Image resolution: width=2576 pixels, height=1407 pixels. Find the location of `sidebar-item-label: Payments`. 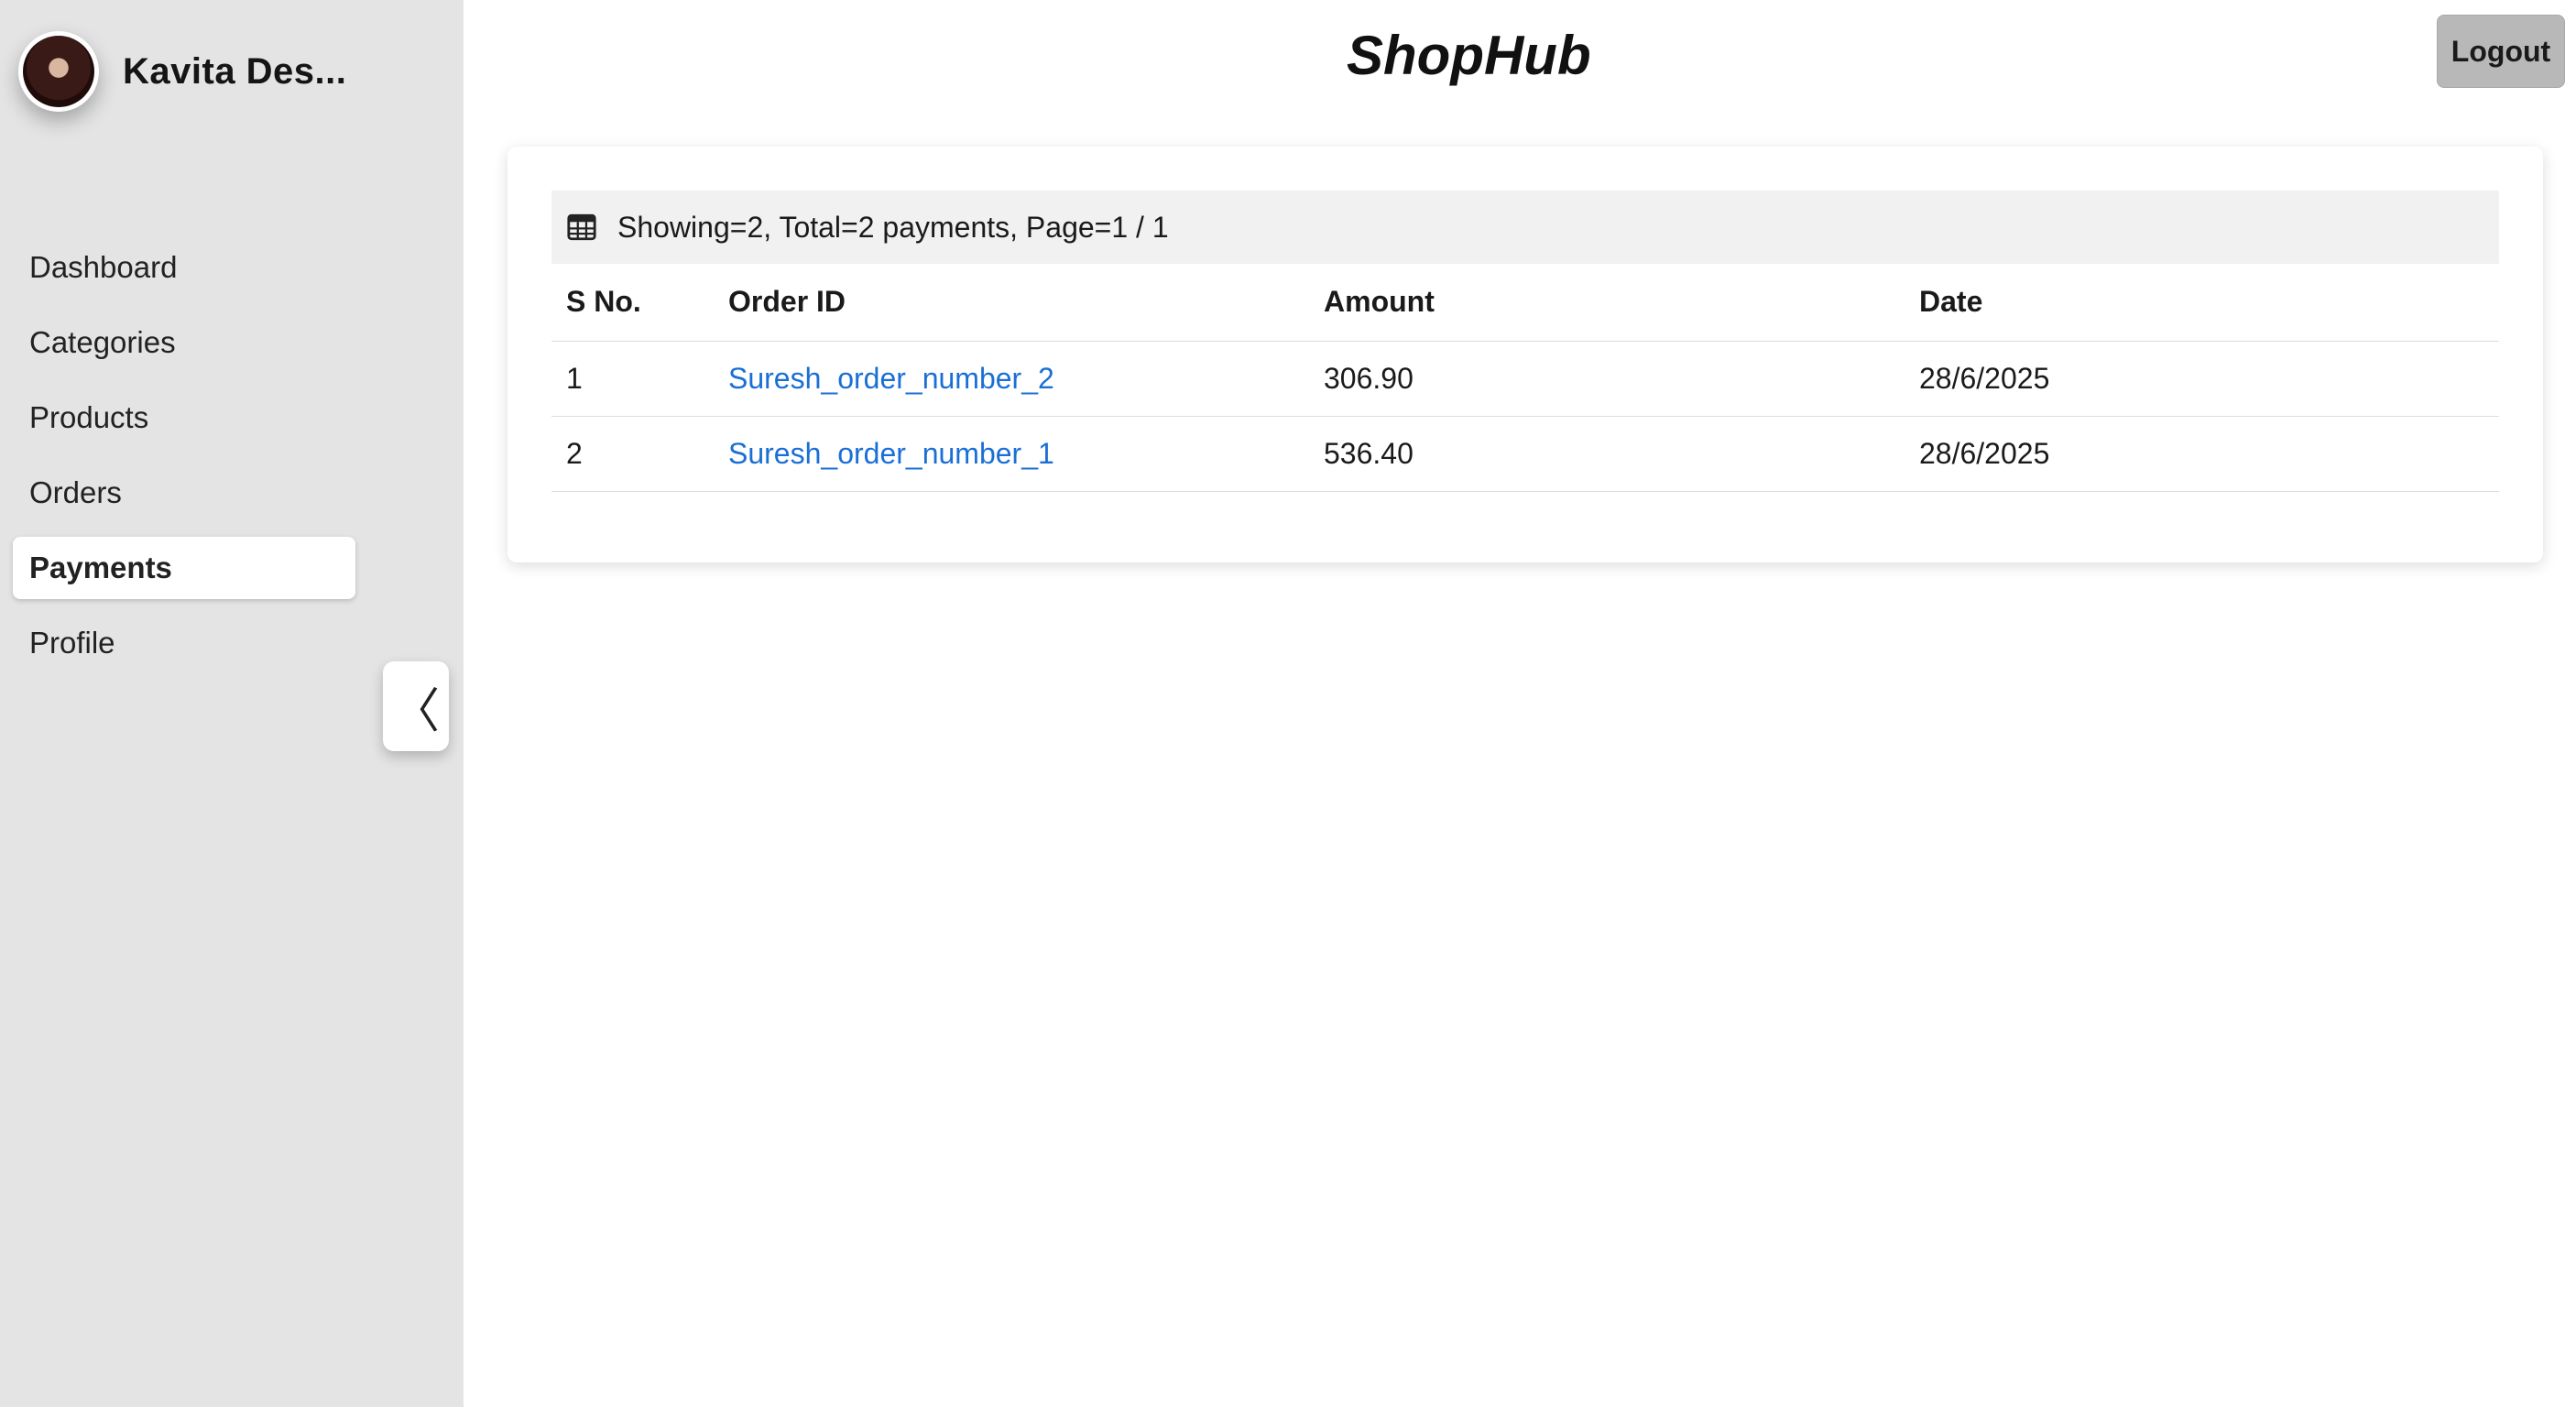

sidebar-item-label: Payments is located at coordinates (101, 567).